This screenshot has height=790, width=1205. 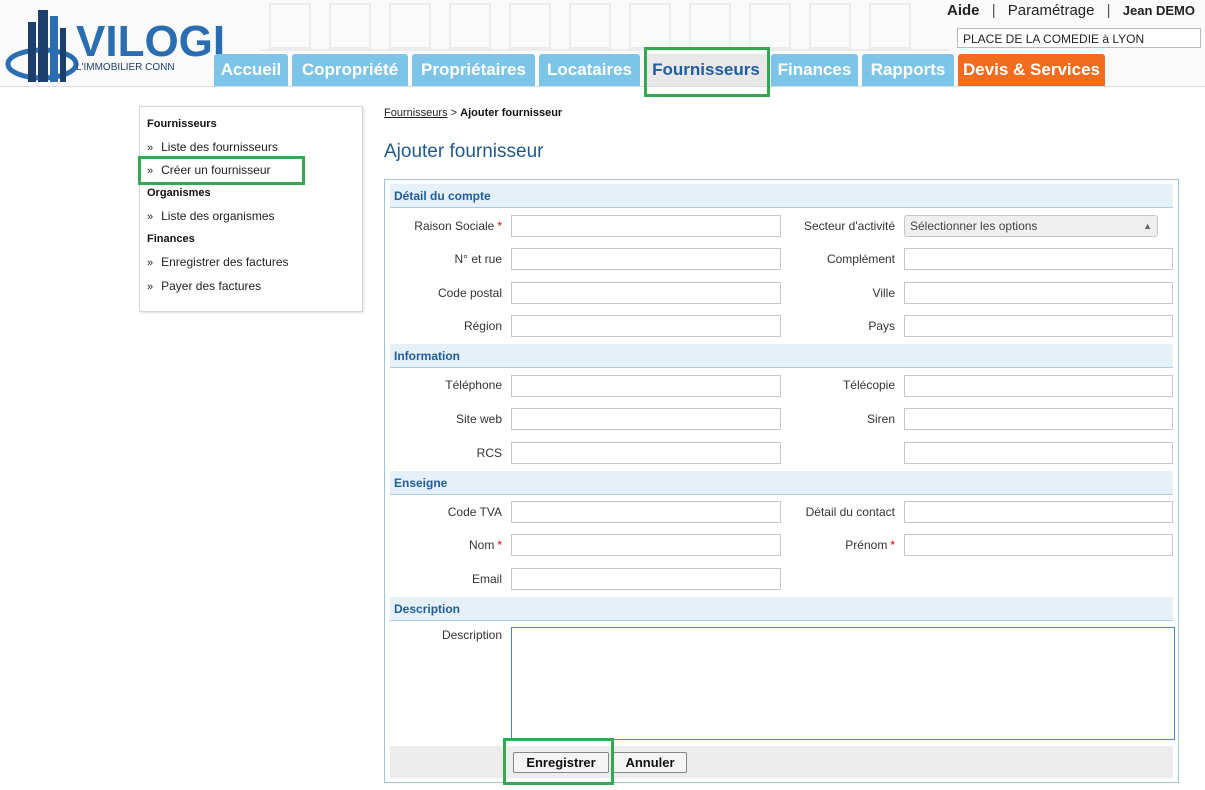 I want to click on sidebar-heading-finances: Finances, so click(x=171, y=239).